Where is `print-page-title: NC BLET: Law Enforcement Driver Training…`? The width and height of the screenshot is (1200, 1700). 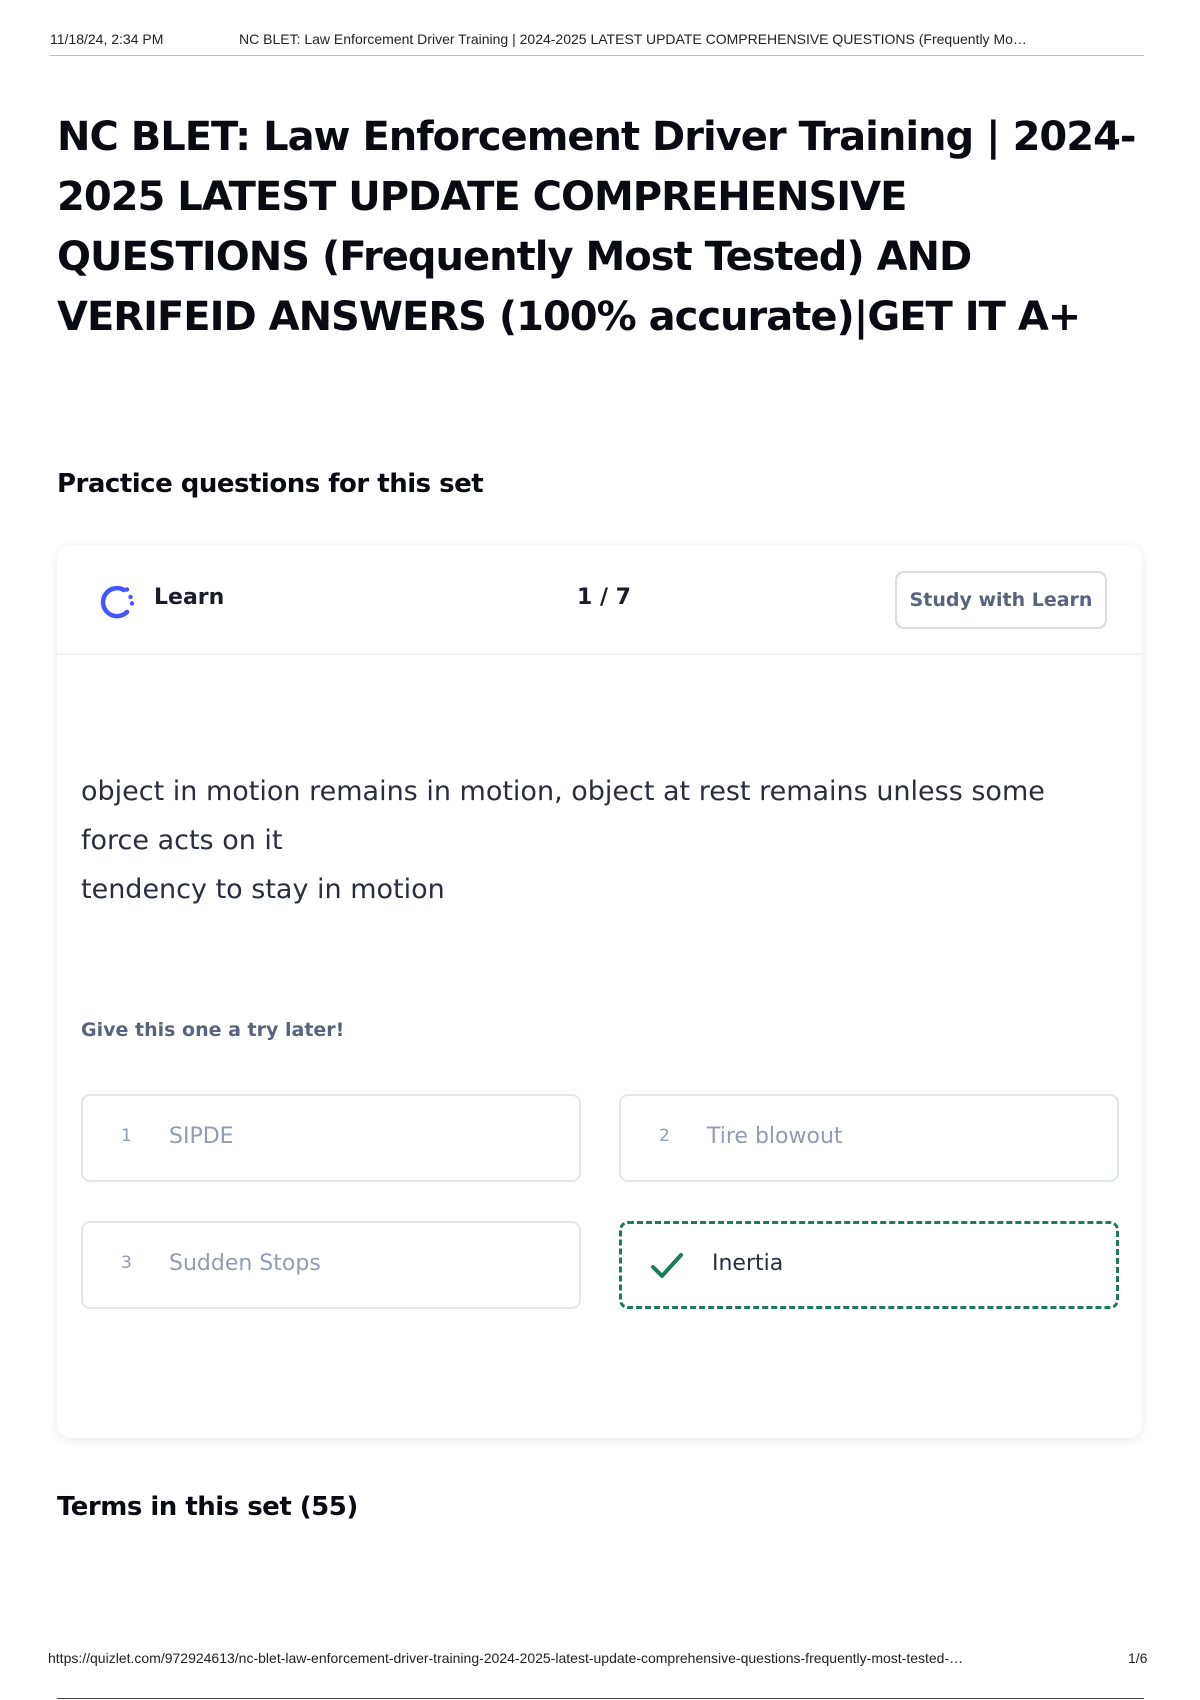
print-page-title: NC BLET: Law Enforcement Driver Training… is located at coordinates (633, 39).